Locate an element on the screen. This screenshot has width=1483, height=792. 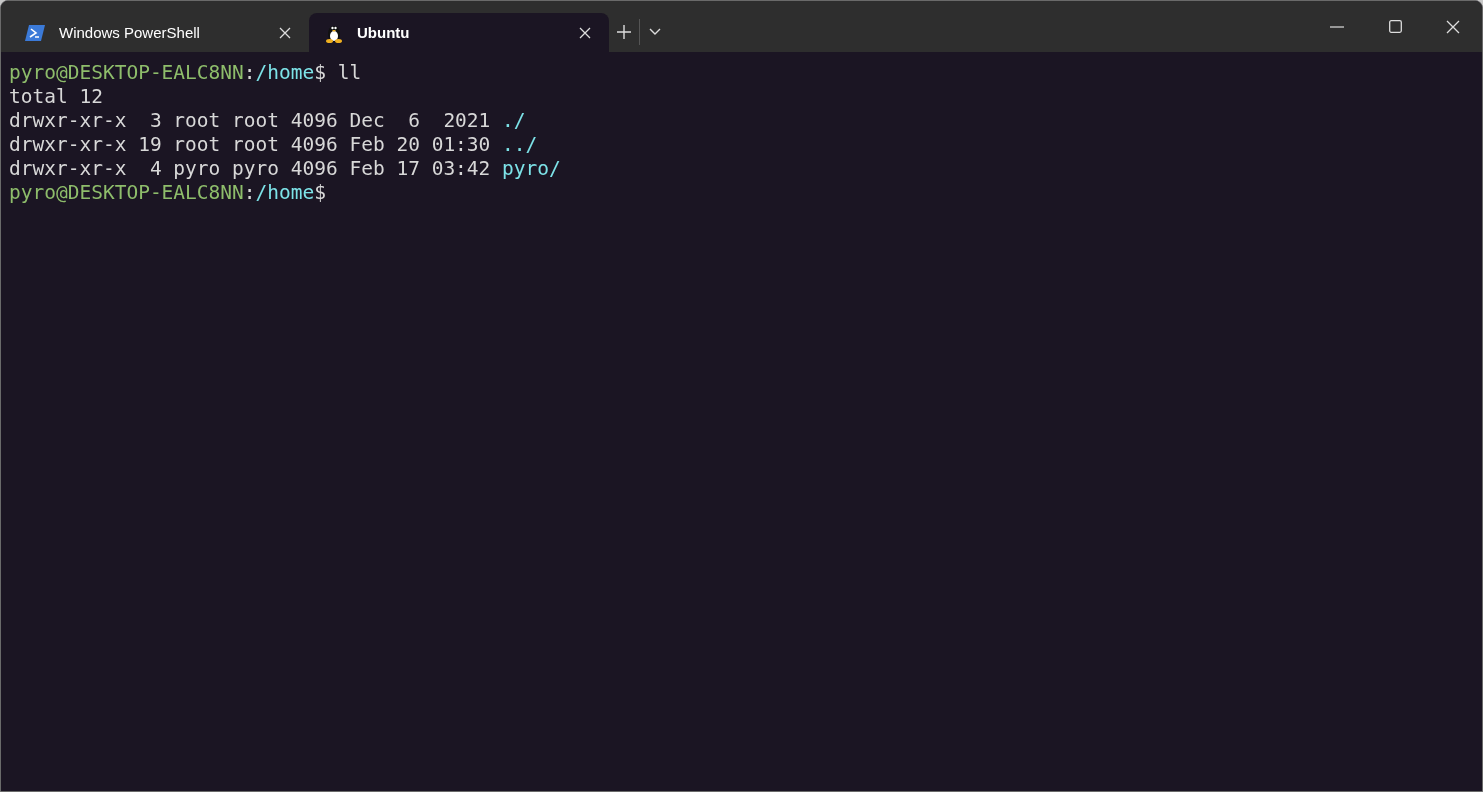
tab-label: Ubuntu is located at coordinates (384, 32).